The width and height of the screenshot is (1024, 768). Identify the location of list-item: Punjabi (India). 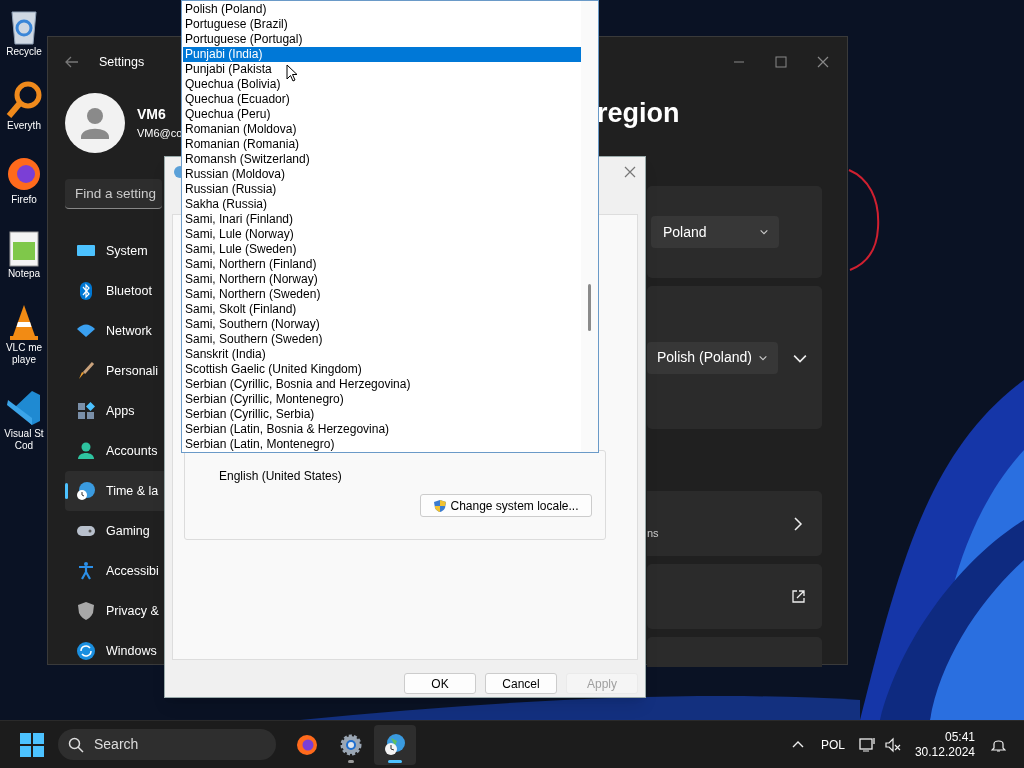
(382, 54).